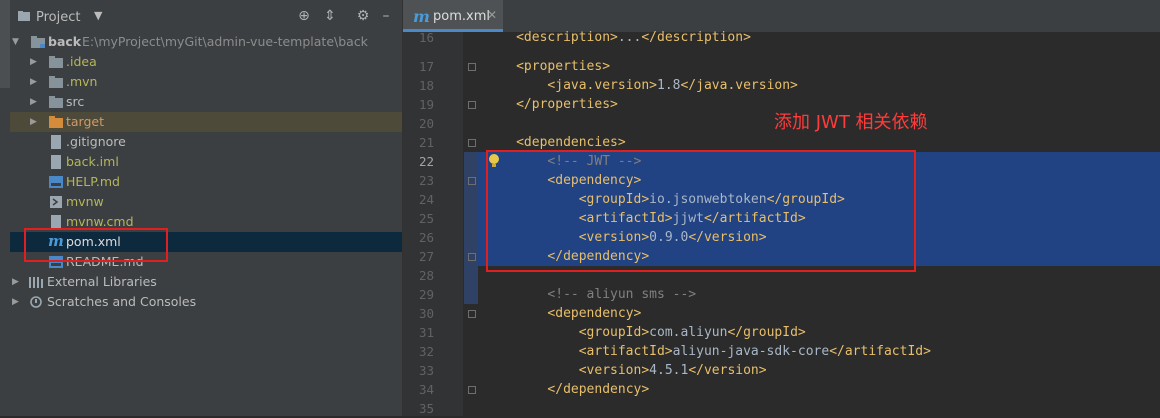  I want to click on line-number: 16, so click(426, 37).